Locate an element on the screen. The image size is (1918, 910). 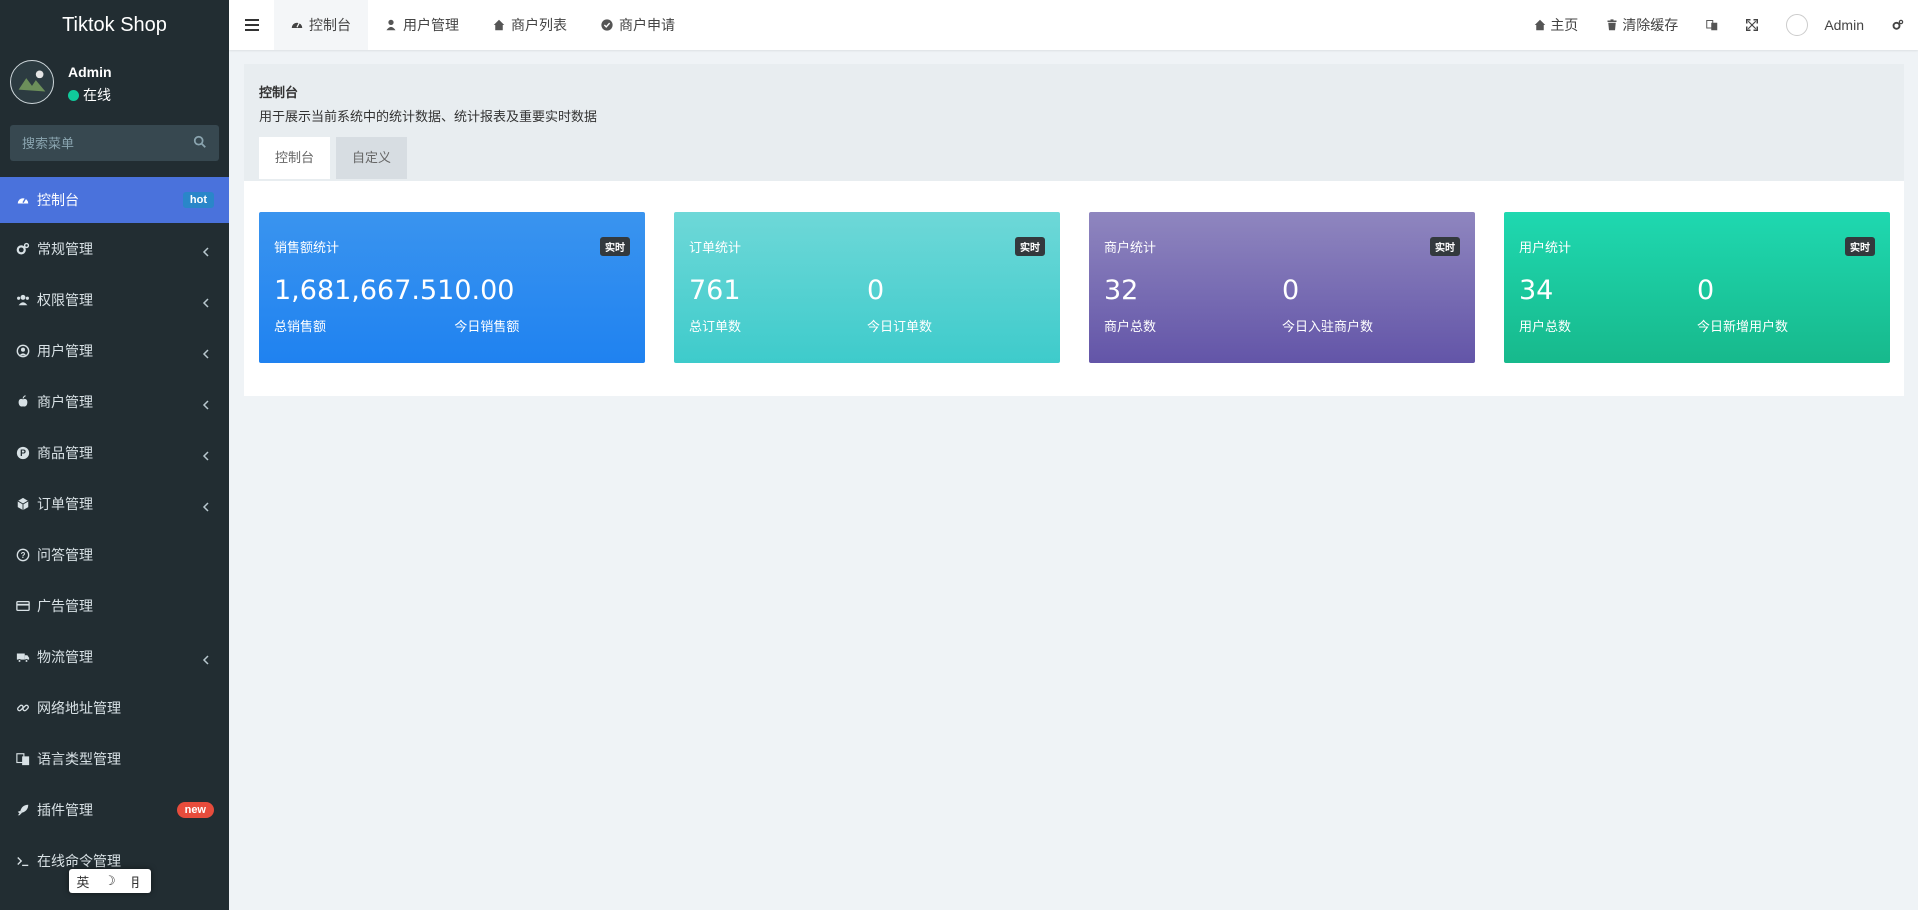
sidebar-item-urls: 网络地址管理 is located at coordinates (114, 707).